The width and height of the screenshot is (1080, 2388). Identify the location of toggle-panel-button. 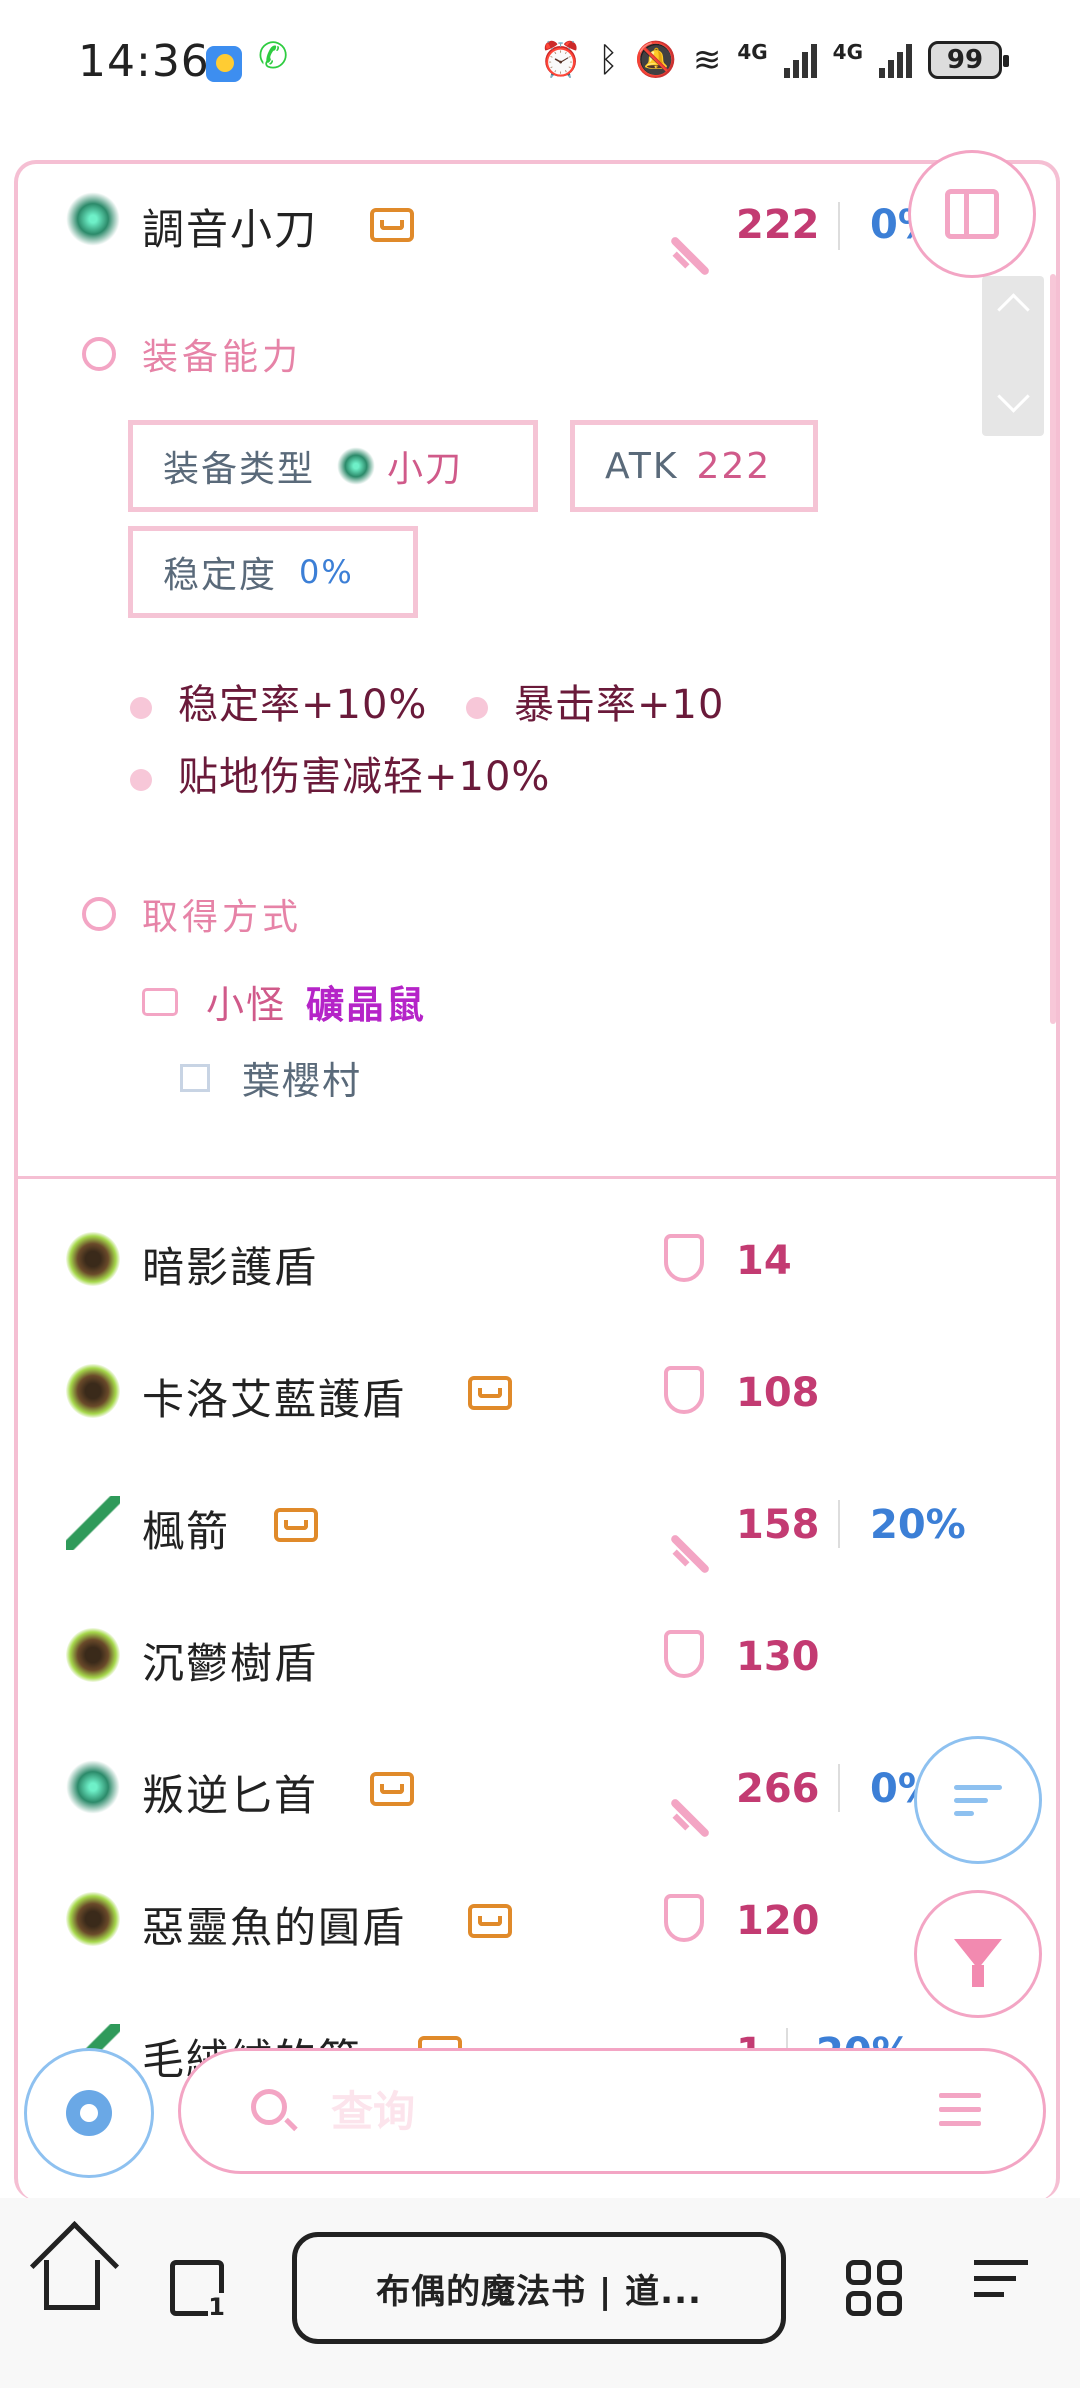
(972, 214).